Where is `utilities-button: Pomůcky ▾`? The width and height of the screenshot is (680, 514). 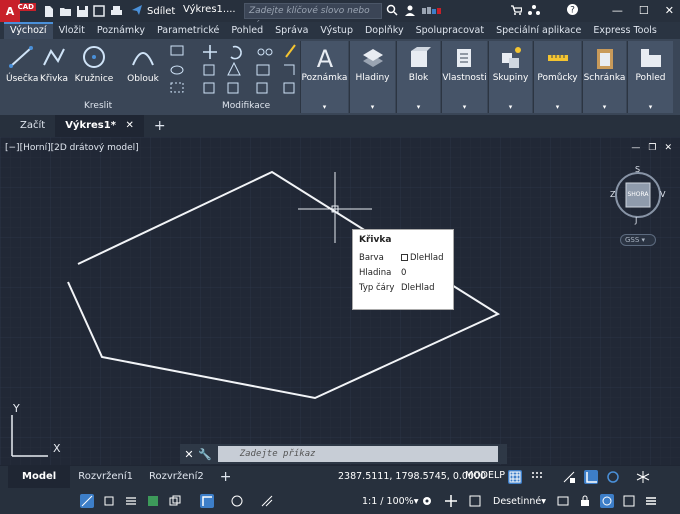 utilities-button: Pomůcky ▾ is located at coordinates (557, 77).